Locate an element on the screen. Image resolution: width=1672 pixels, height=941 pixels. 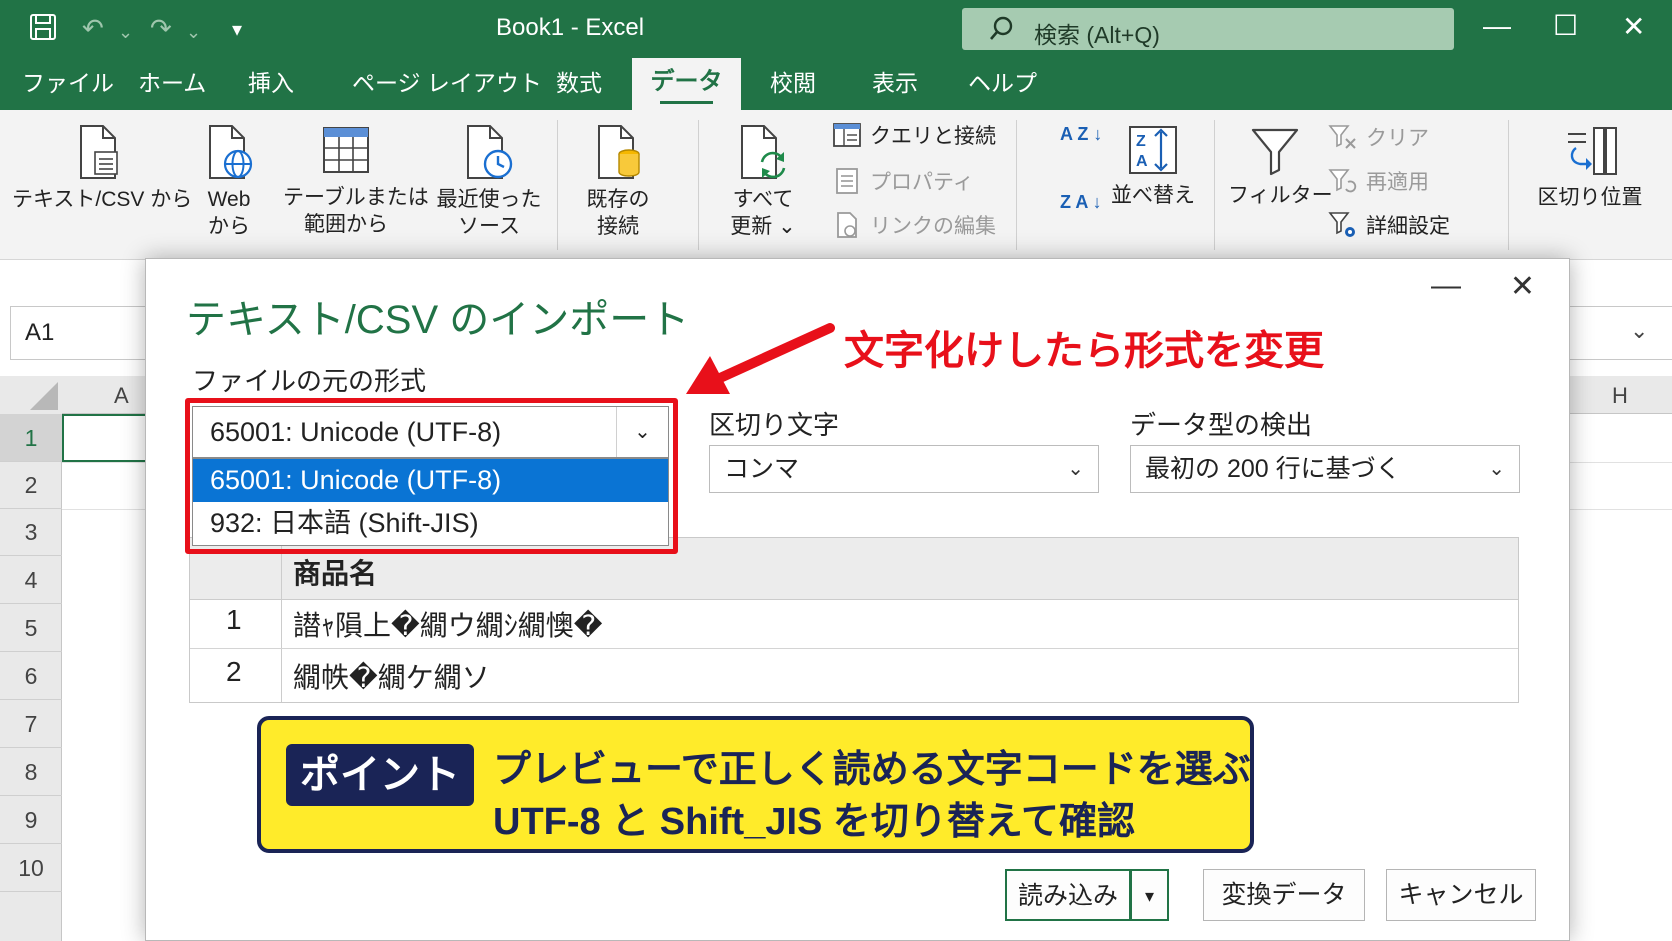
row-header-7: 7 is located at coordinates (31, 724).